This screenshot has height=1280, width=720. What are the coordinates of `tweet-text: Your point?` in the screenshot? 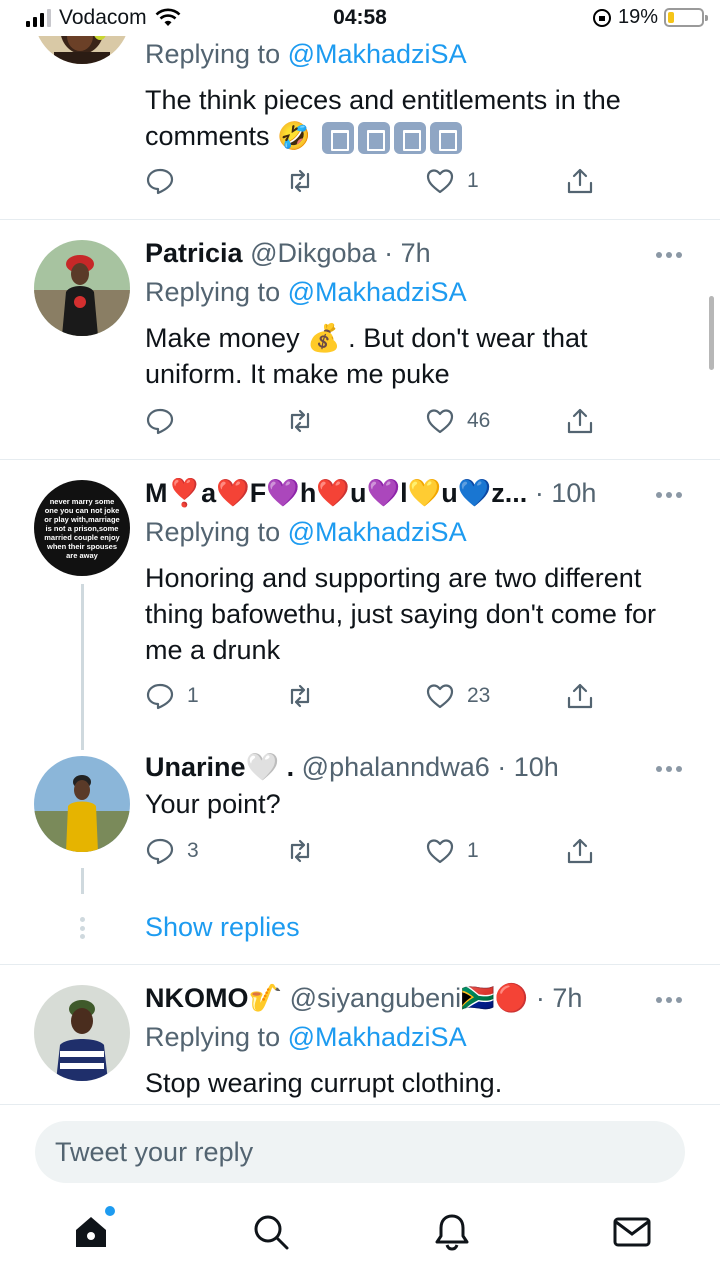 It's located at (213, 804).